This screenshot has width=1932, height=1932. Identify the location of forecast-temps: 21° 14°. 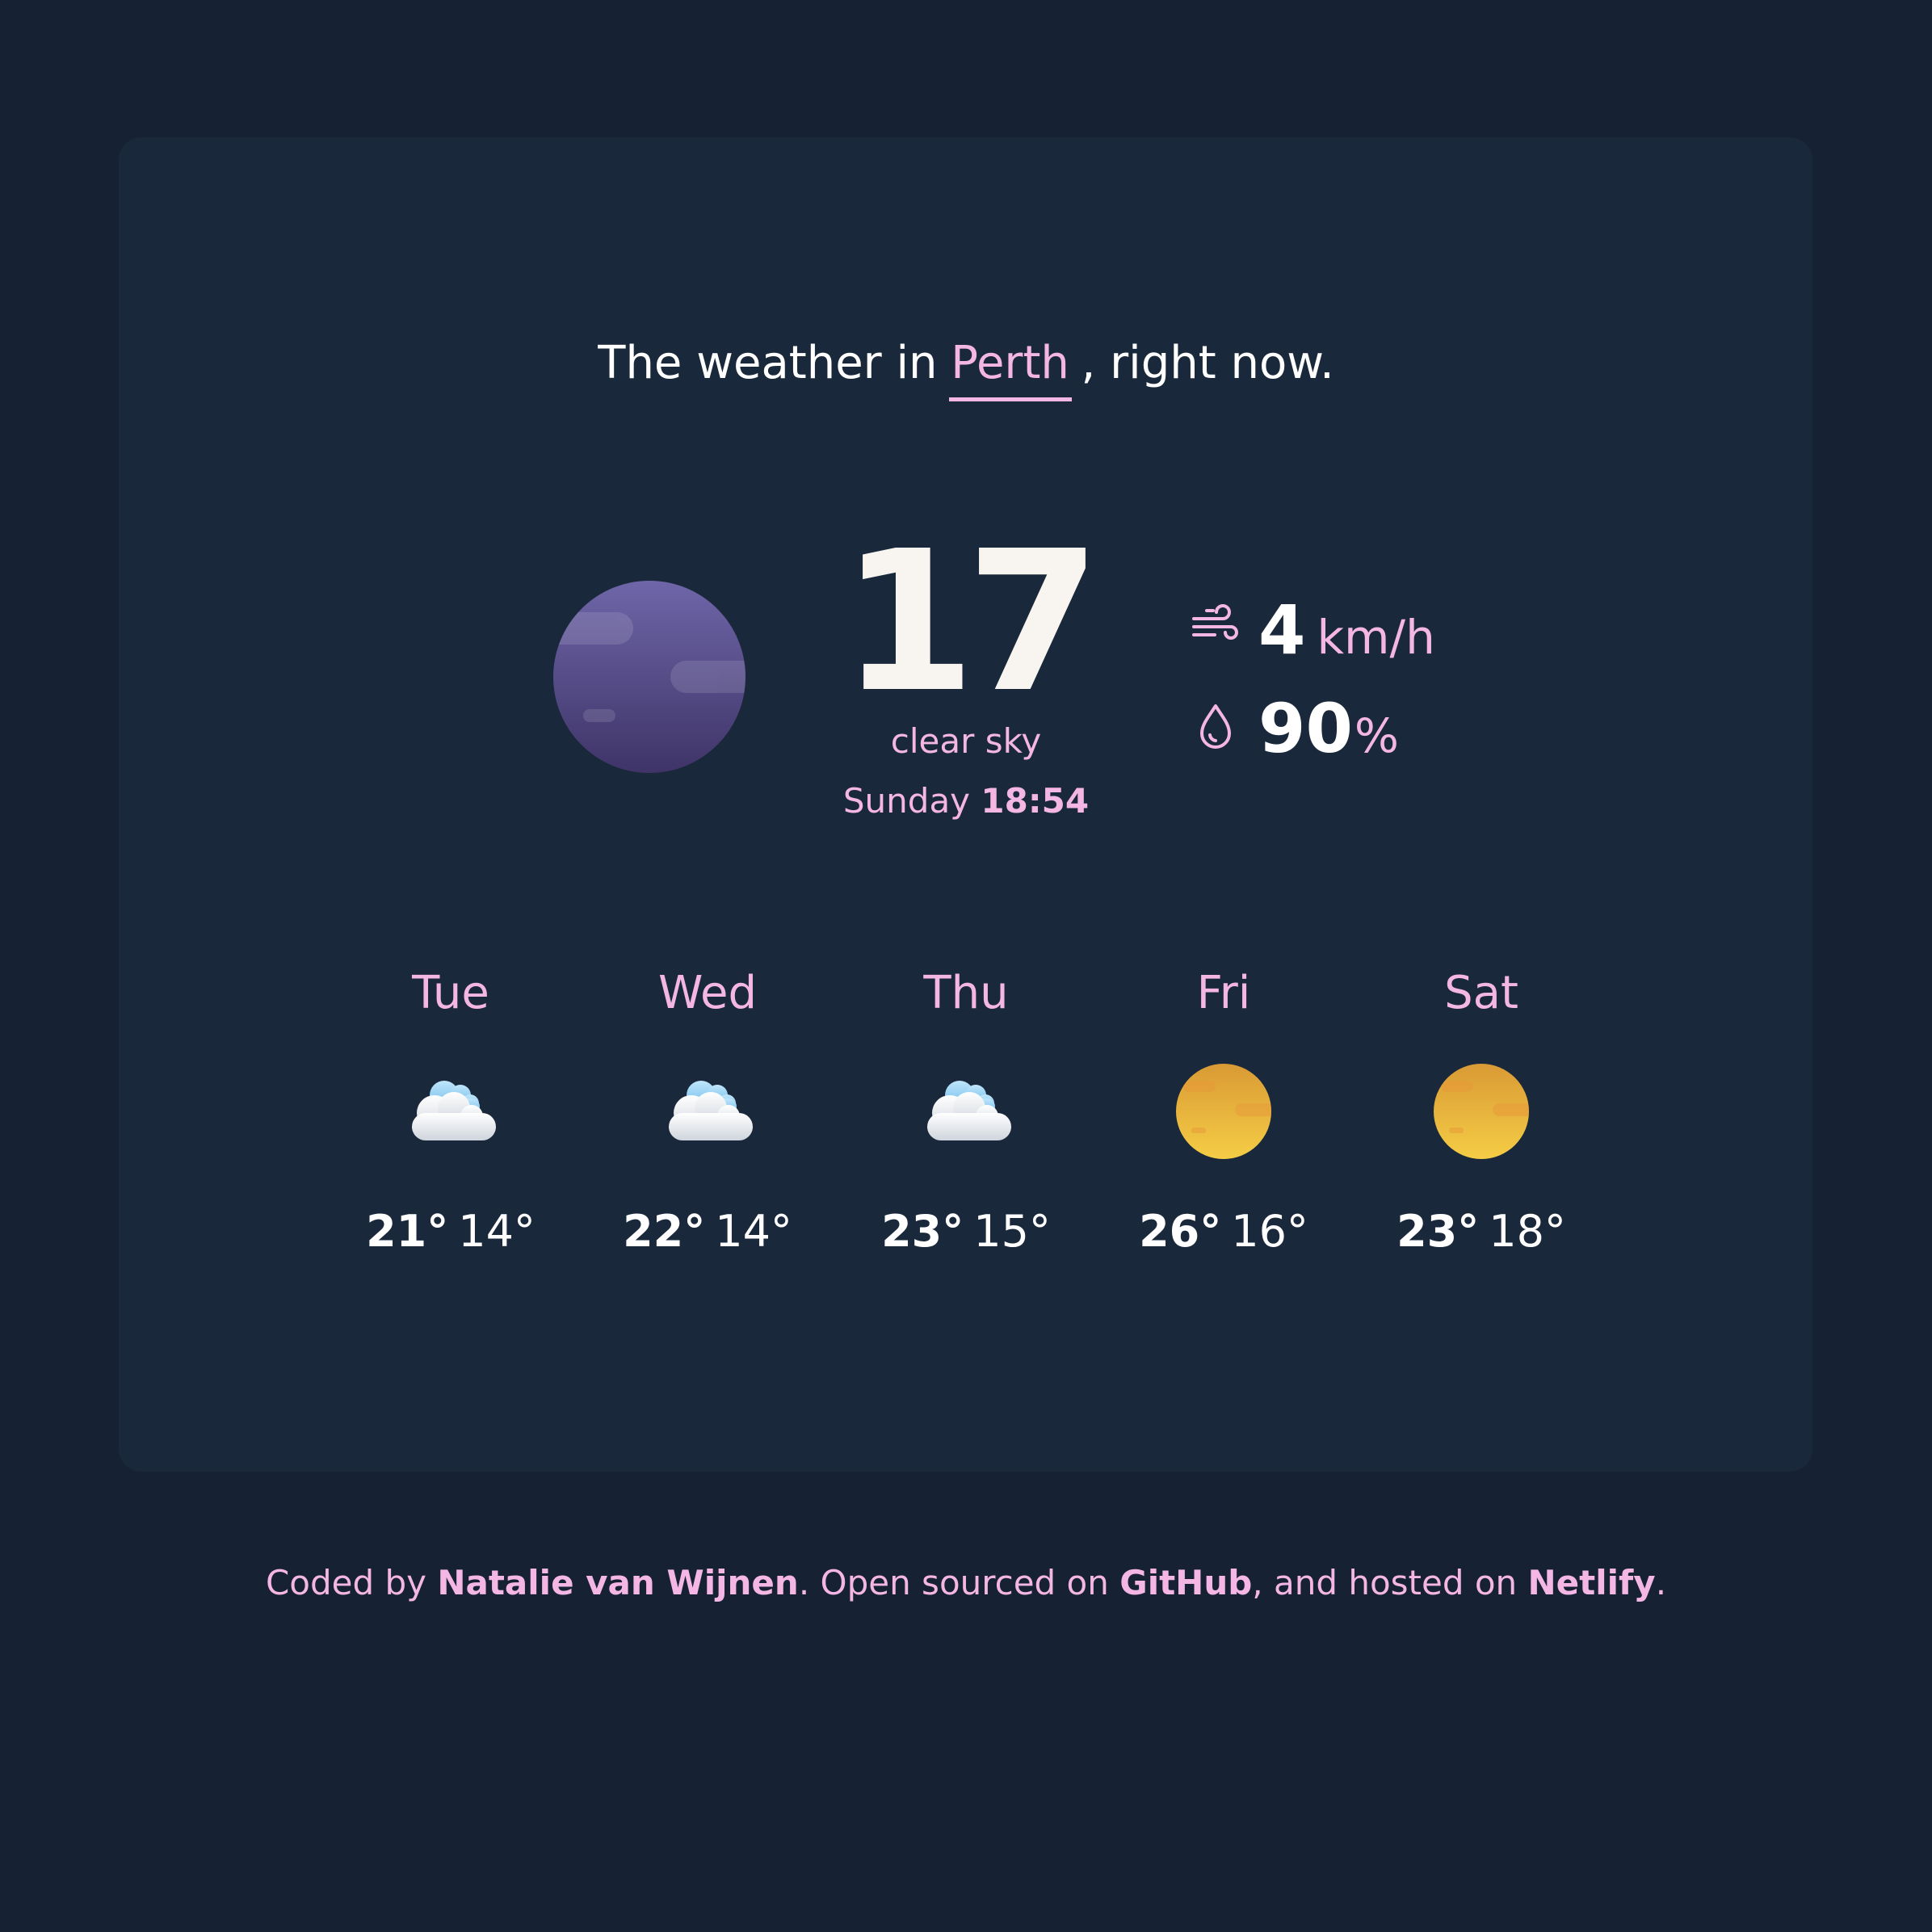
(451, 1231).